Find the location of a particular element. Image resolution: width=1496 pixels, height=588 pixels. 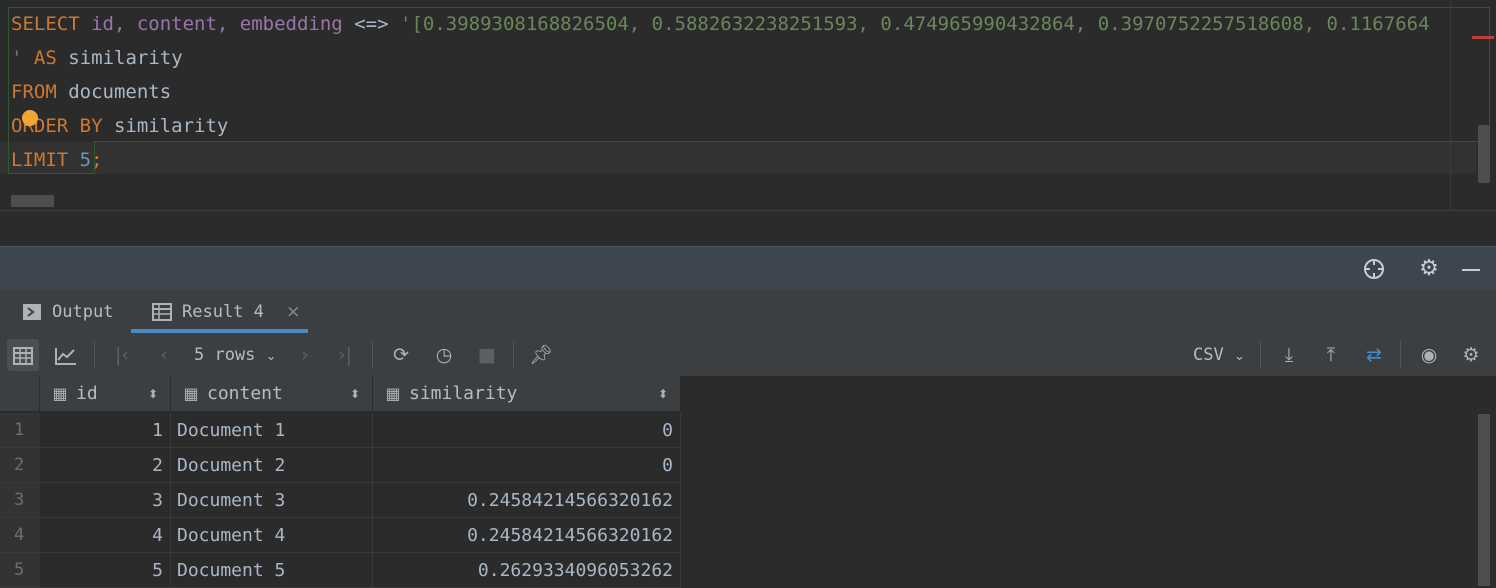

cell-id: 2 is located at coordinates (105, 465).